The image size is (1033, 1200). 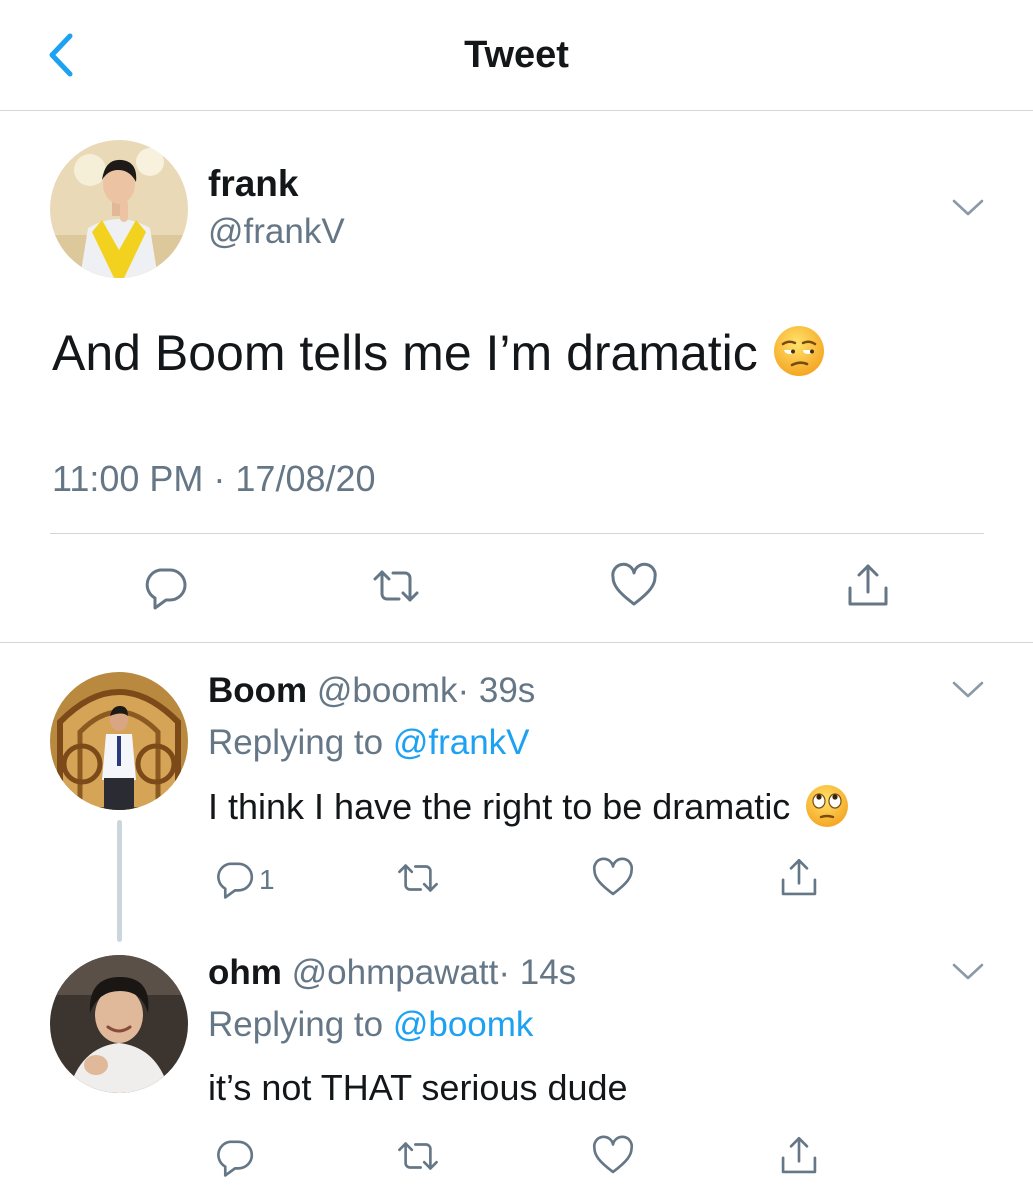 What do you see at coordinates (463, 1024) in the screenshot?
I see `replying-to-handle: @boomk` at bounding box center [463, 1024].